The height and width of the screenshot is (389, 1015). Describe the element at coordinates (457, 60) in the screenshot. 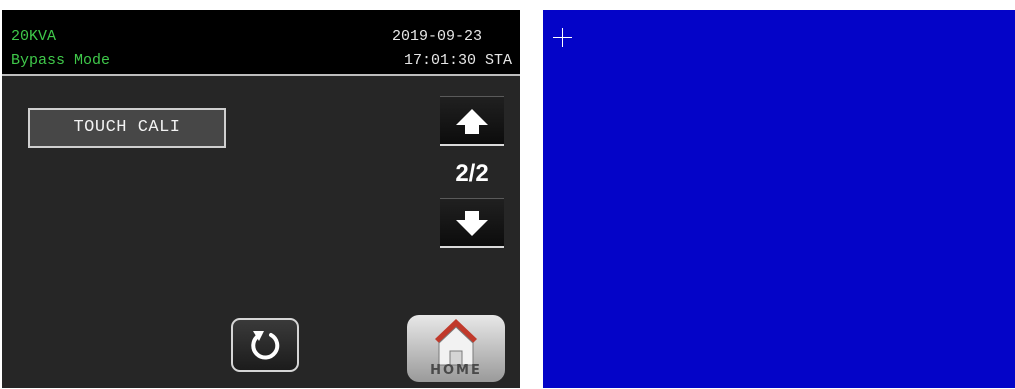

I see `time-display: 17:01:30 STA` at that location.